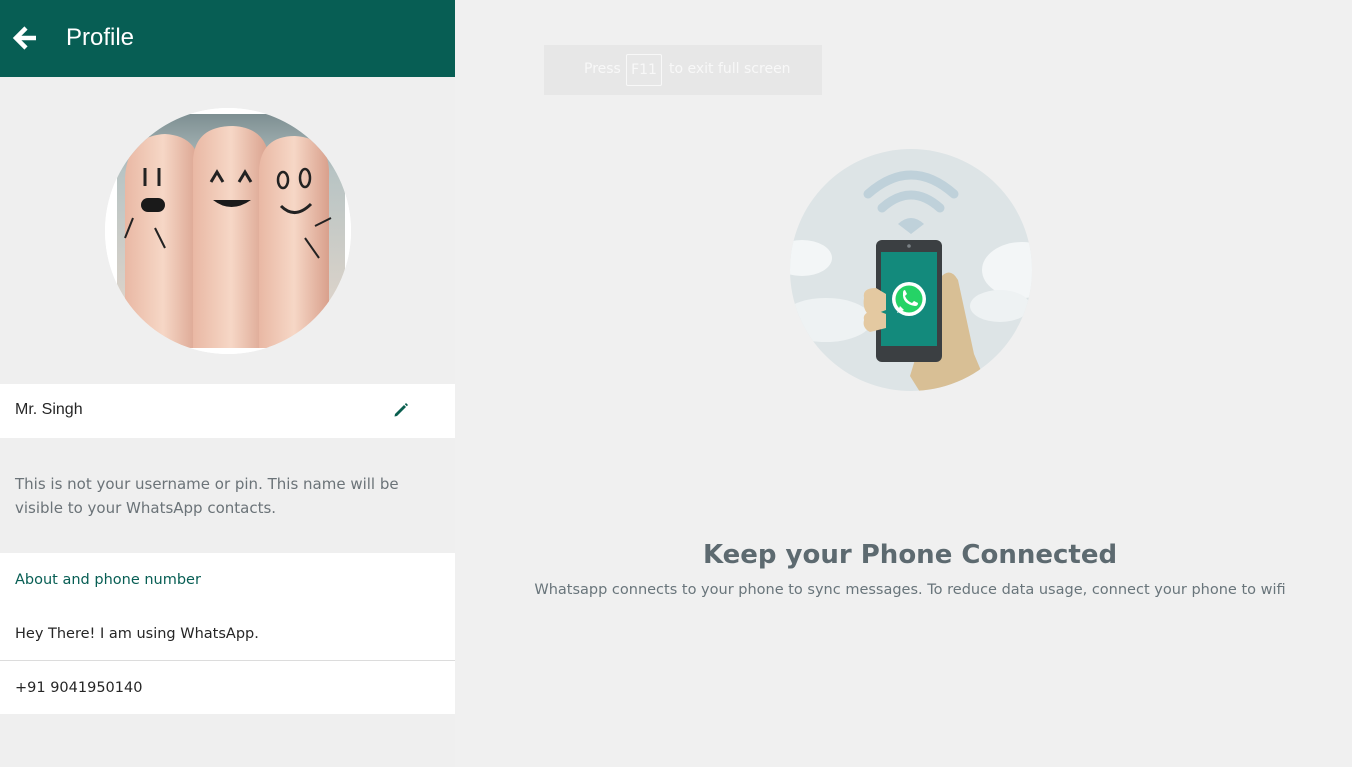 The width and height of the screenshot is (1352, 767). Describe the element at coordinates (644, 70) in the screenshot. I see `fullscreen-notice-key: F11` at that location.